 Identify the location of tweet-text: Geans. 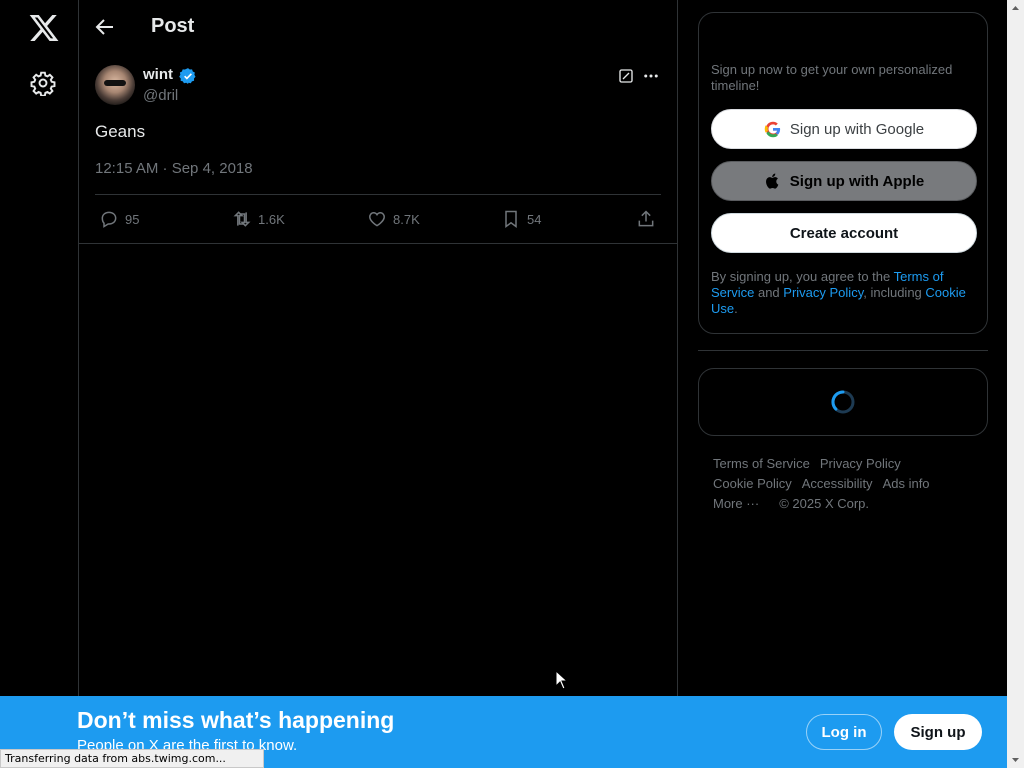
(120, 131).